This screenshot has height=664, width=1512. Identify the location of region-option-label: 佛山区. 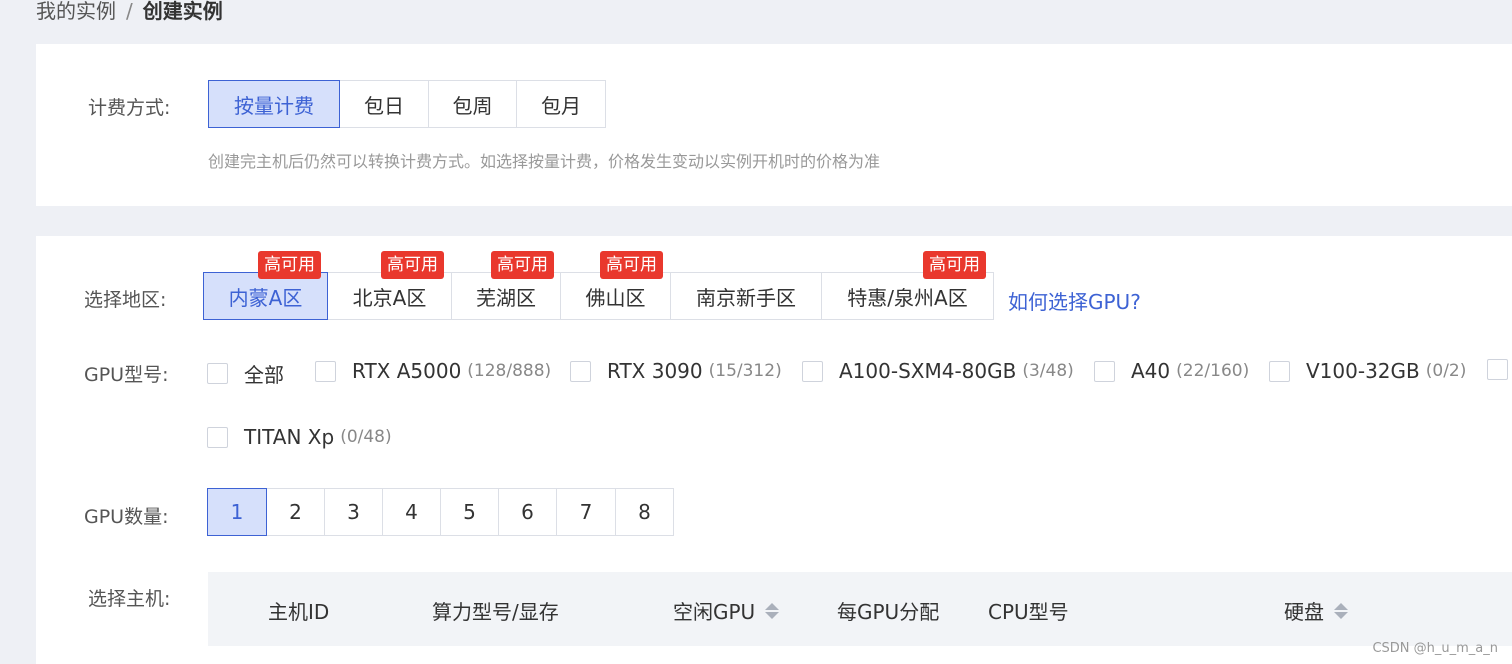
(615, 297).